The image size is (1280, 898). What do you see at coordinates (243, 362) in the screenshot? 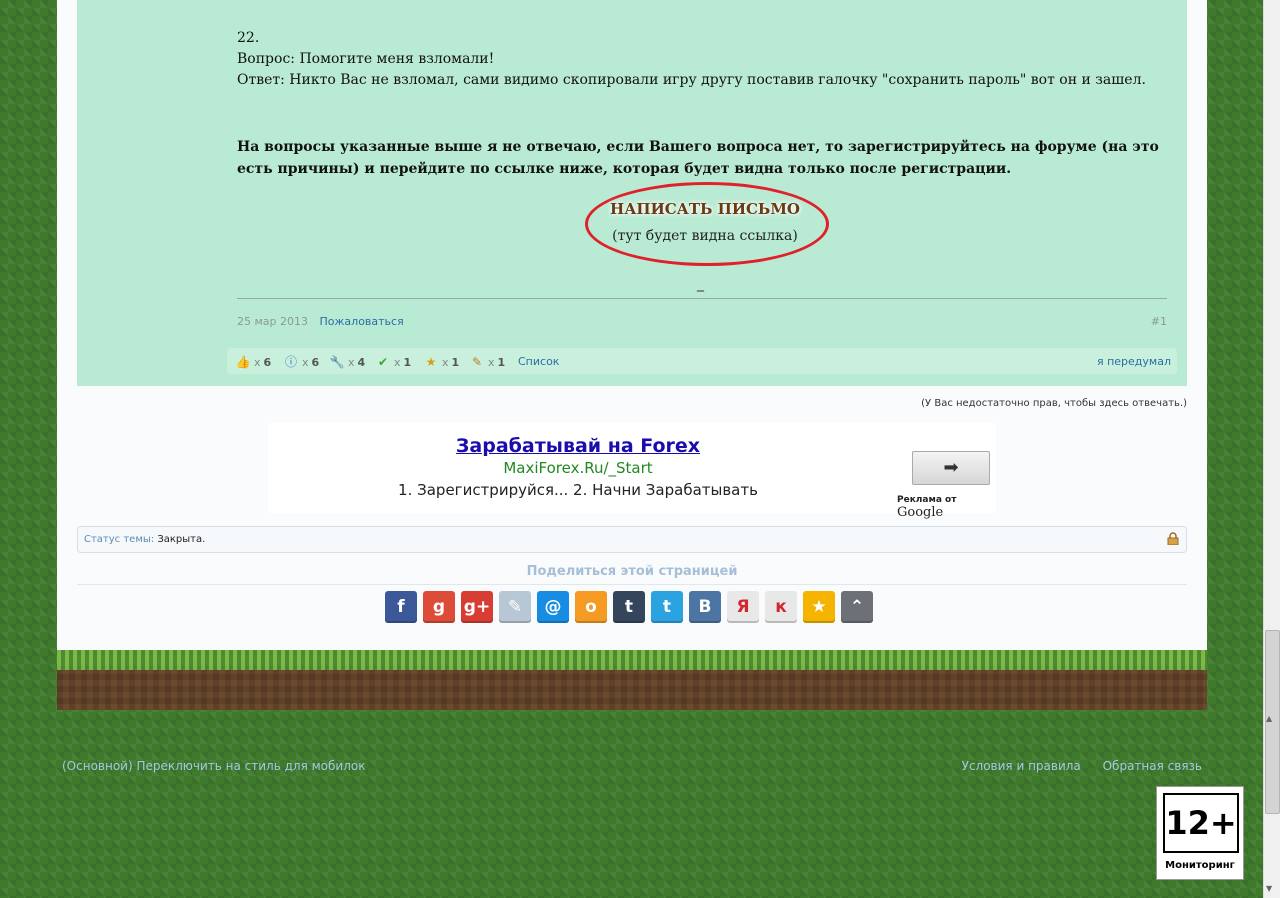
I see `thumbs-up-icon: 👍` at bounding box center [243, 362].